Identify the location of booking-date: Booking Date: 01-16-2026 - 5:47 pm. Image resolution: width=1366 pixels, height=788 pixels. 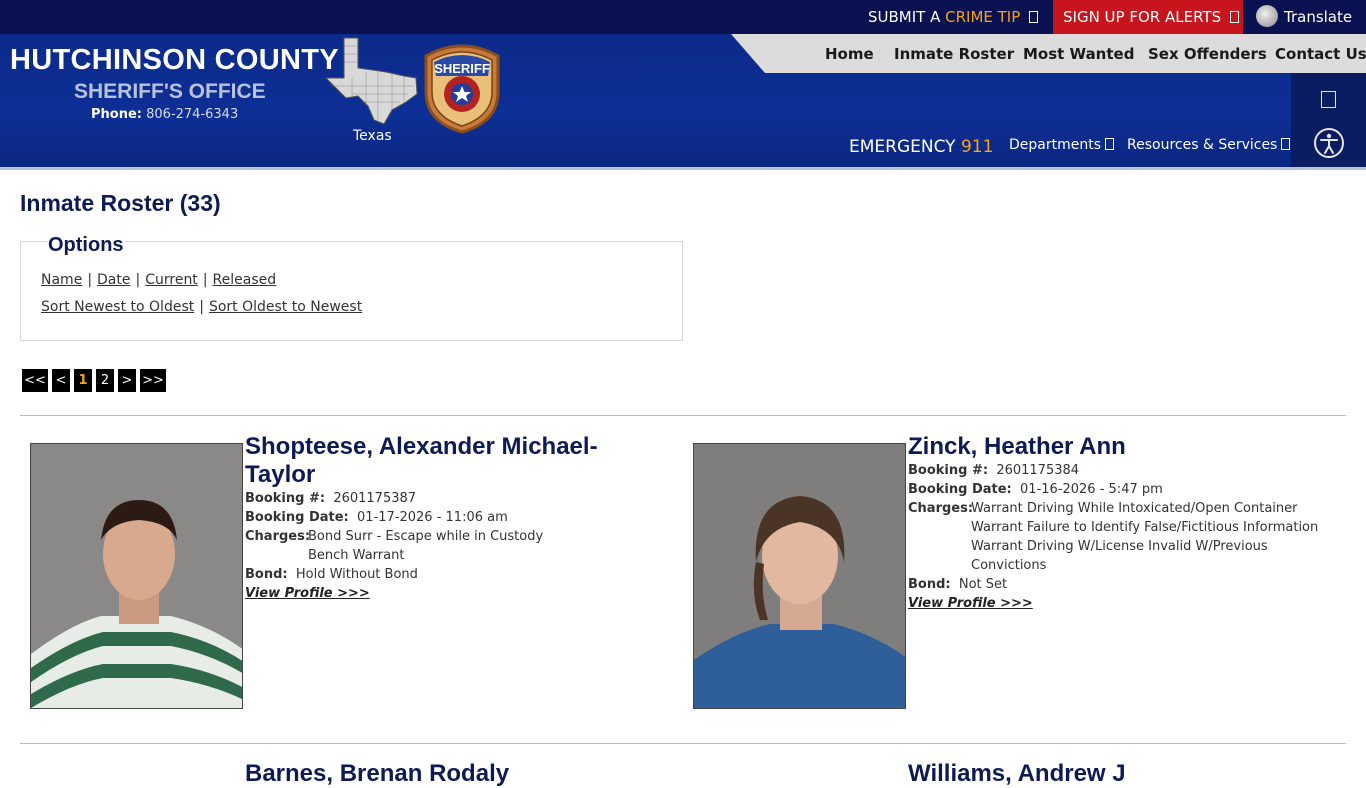
(1035, 489).